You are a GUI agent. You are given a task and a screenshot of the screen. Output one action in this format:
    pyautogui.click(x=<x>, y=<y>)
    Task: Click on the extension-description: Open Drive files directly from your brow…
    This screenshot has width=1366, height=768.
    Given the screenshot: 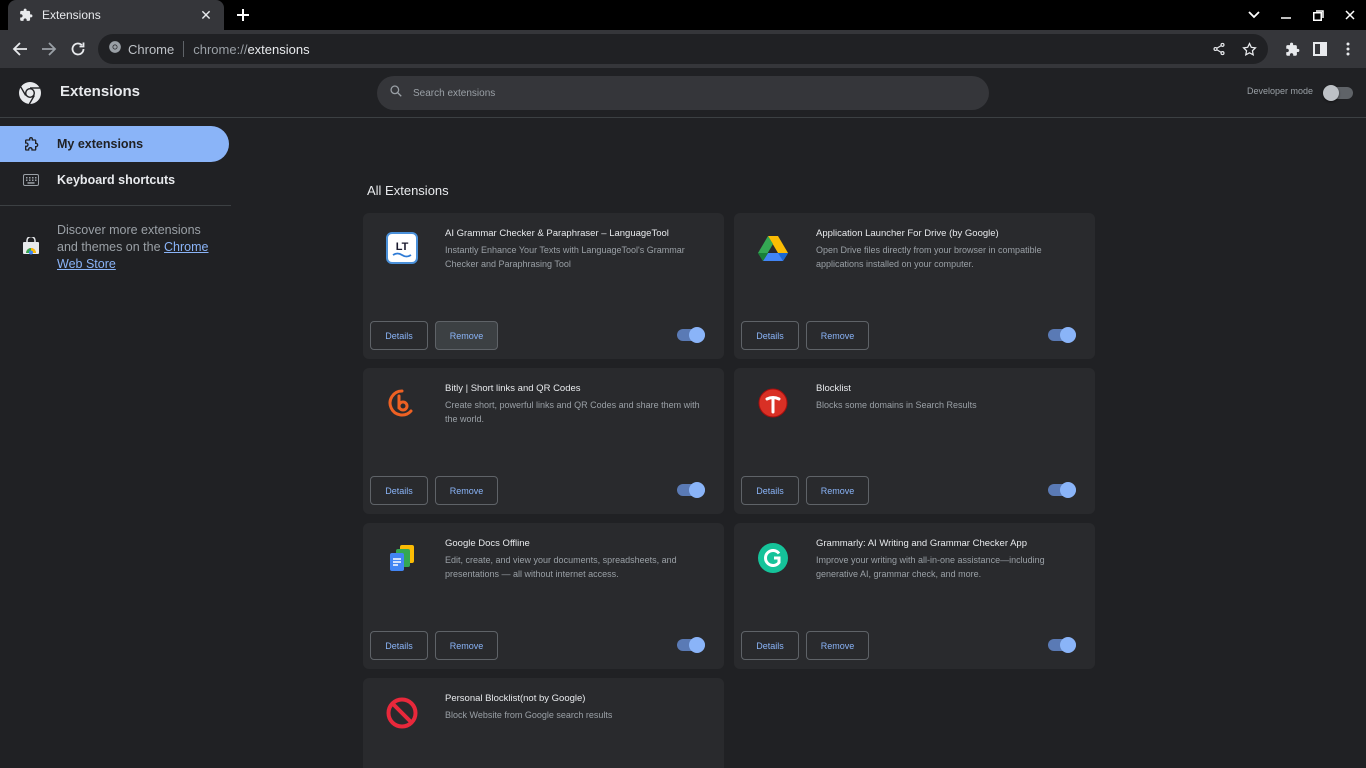 What is the action you would take?
    pyautogui.click(x=929, y=257)
    